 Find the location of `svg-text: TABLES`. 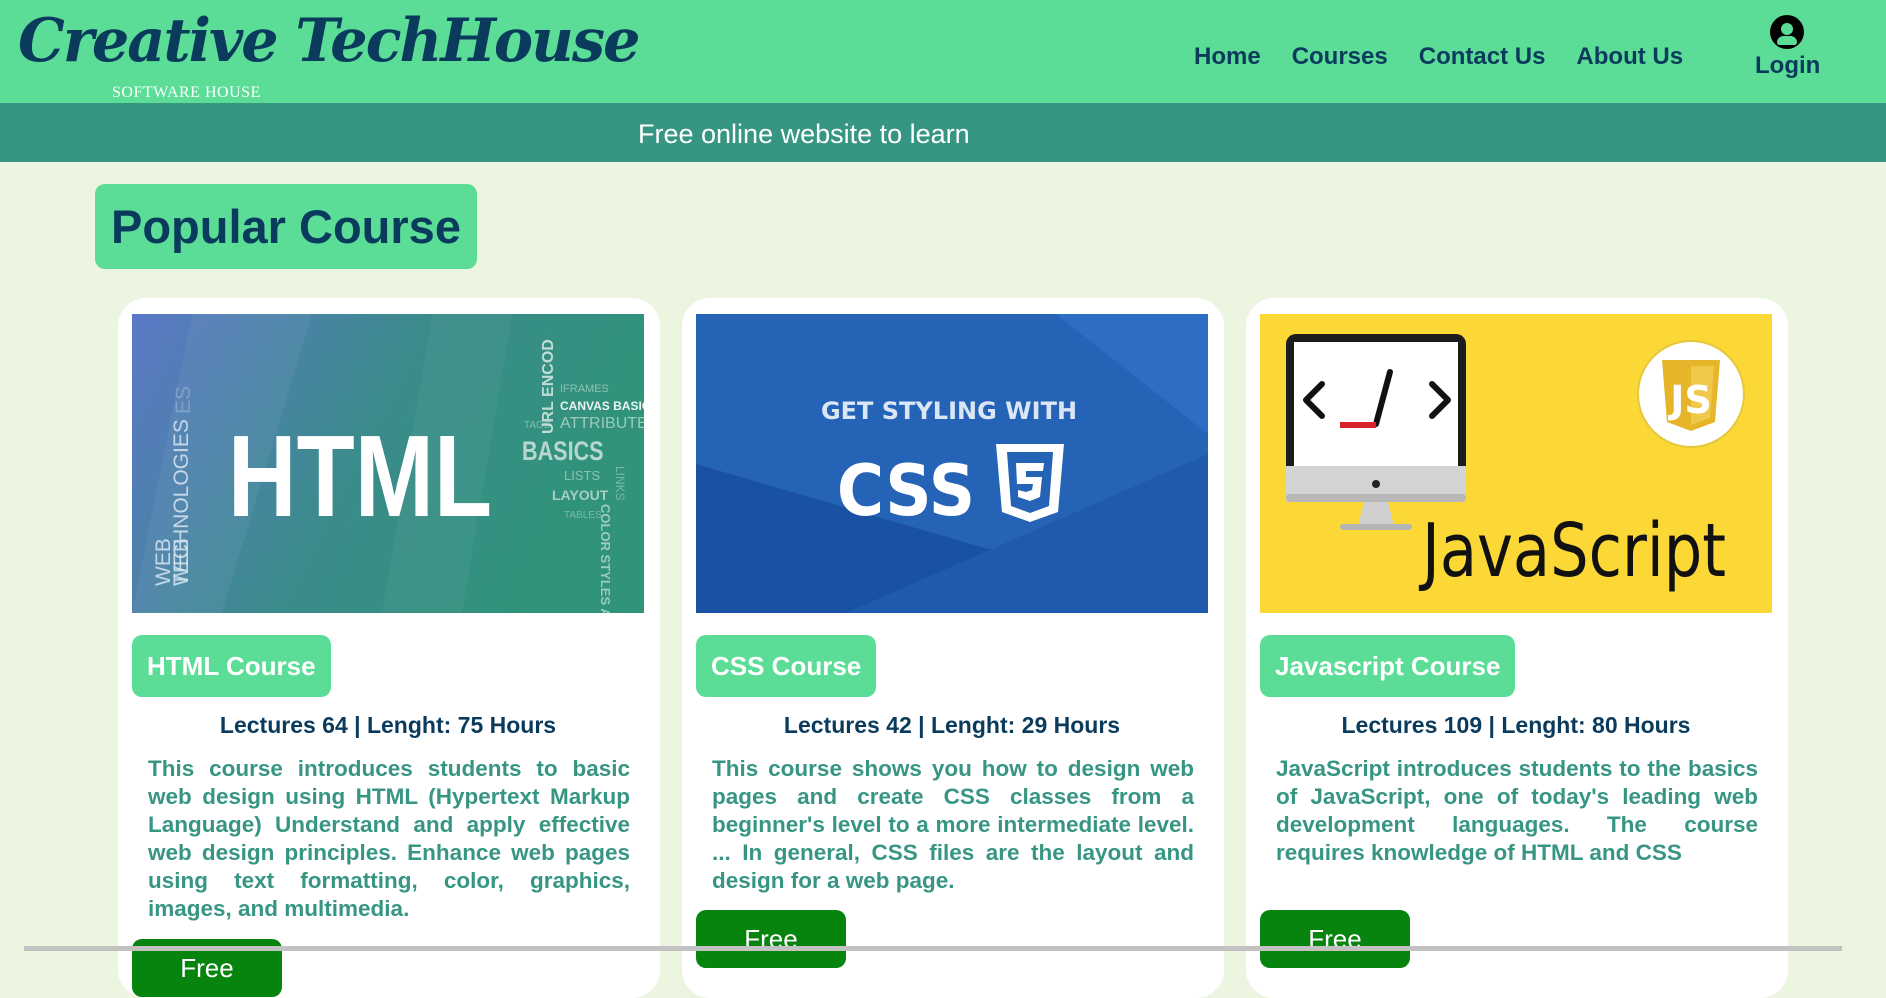

svg-text: TABLES is located at coordinates (583, 515).